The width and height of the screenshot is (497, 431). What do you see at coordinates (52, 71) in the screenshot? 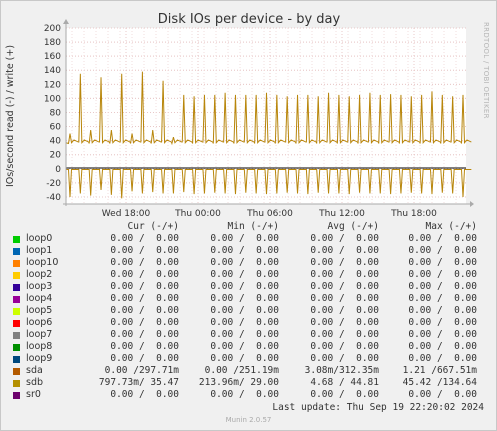
I see `y-tick-label: 140` at bounding box center [52, 71].